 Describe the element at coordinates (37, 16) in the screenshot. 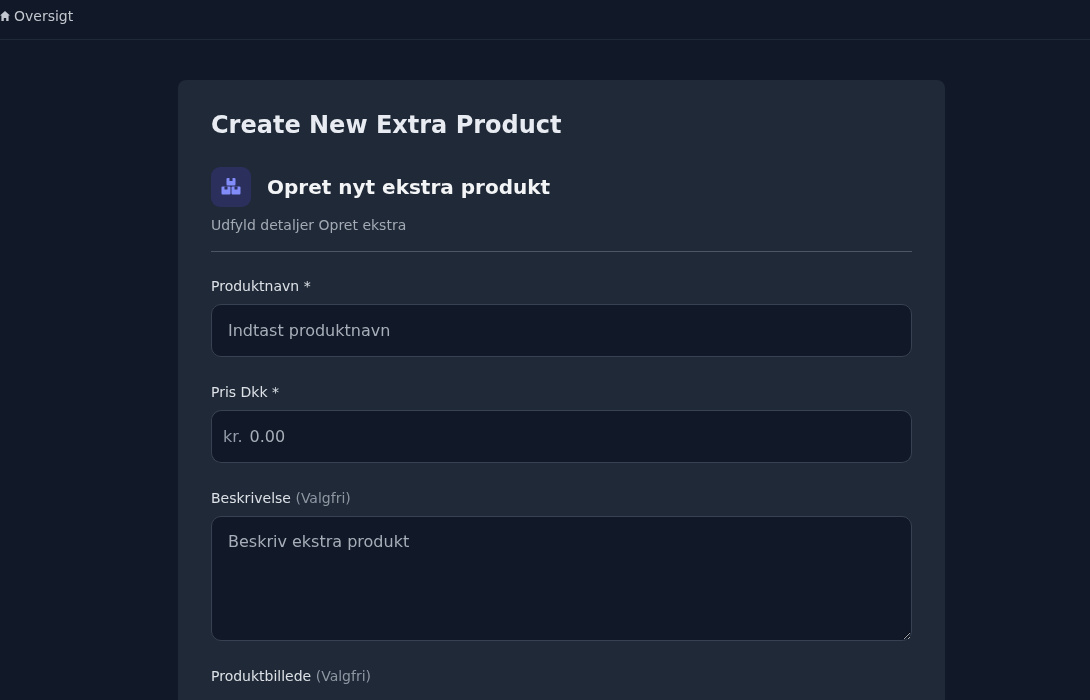

I see `overview-link: Oversigt` at that location.